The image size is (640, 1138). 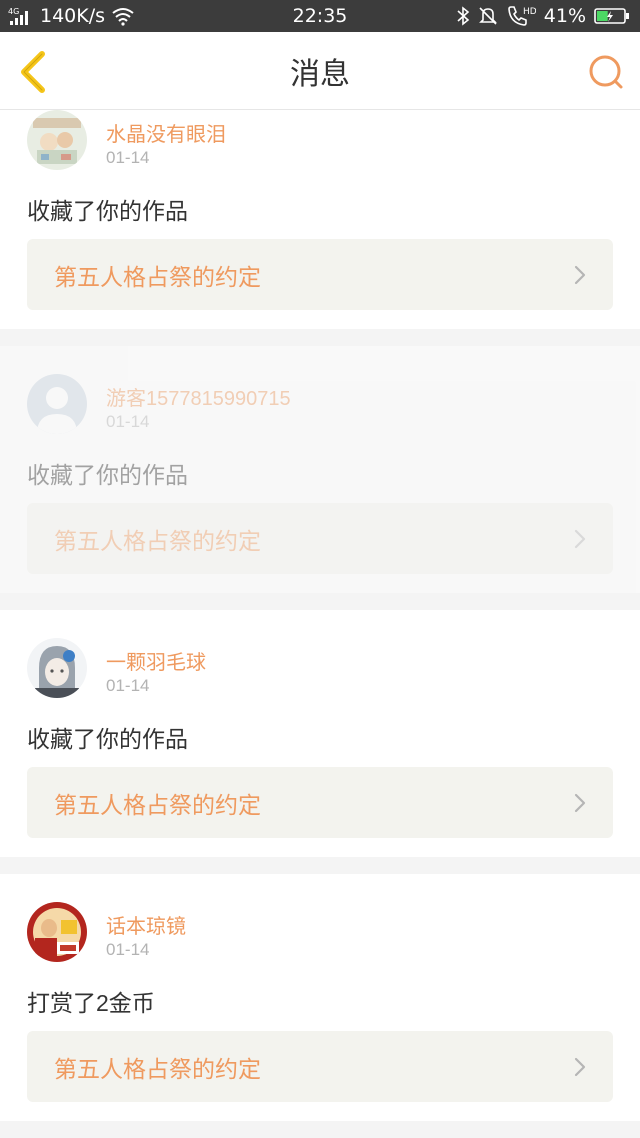 I want to click on username: 话本琼镜, so click(x=146, y=924).